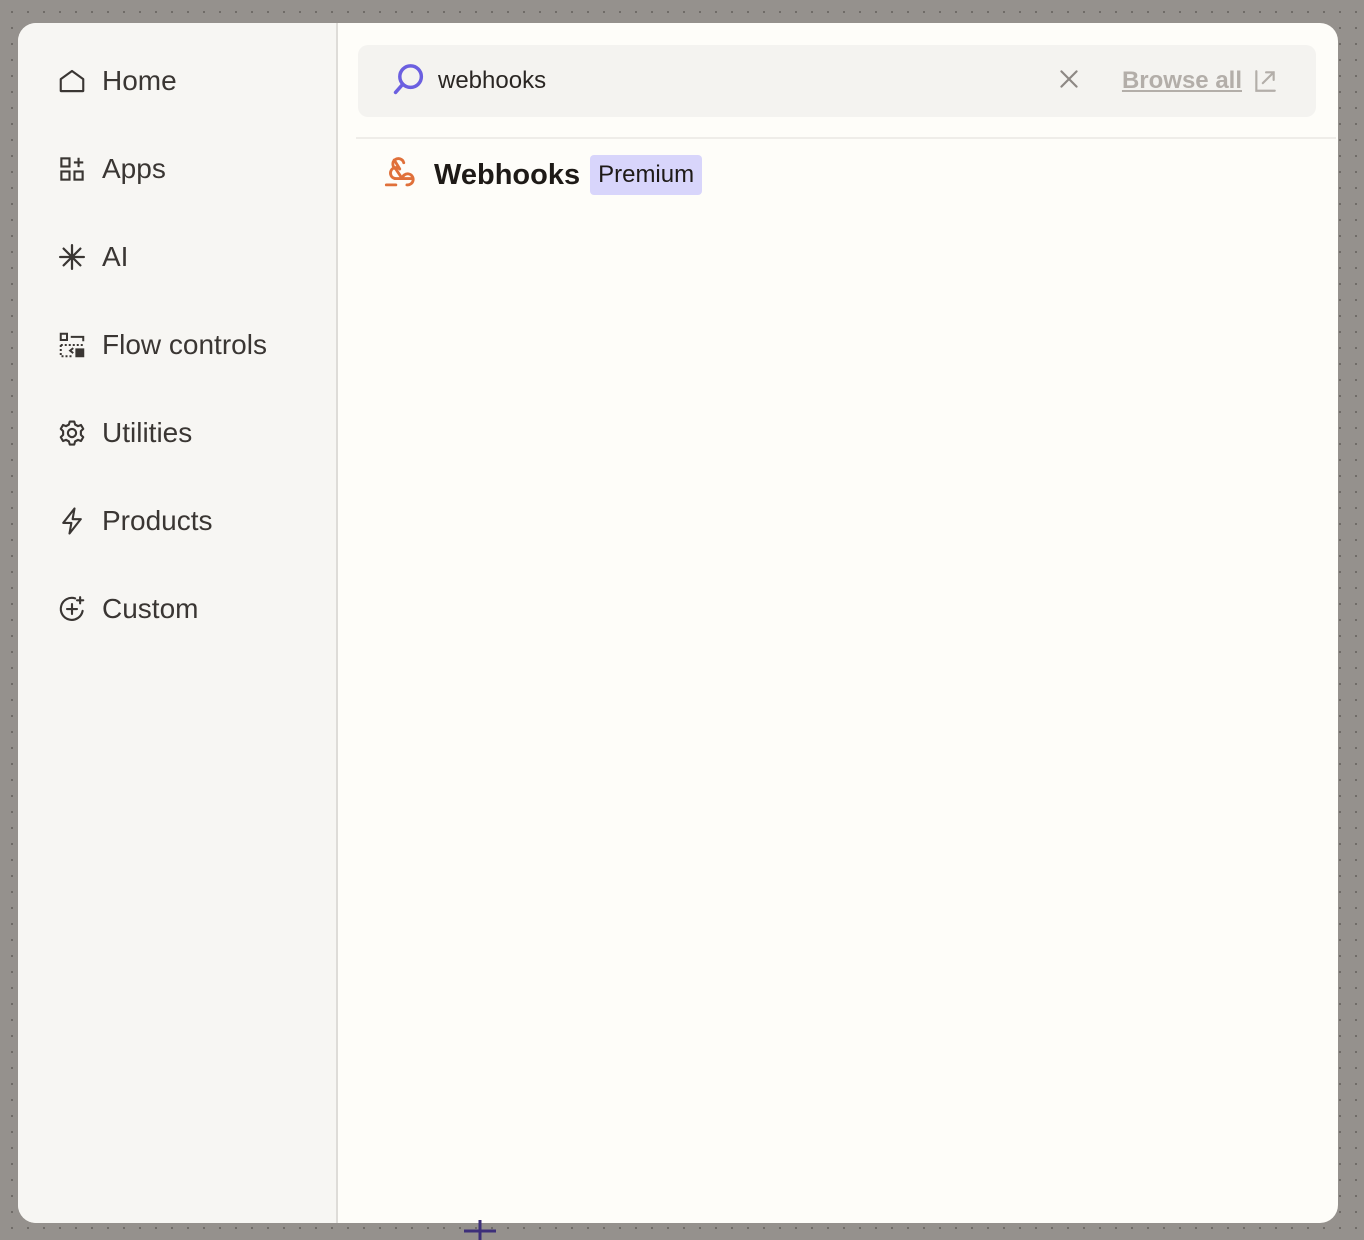  Describe the element at coordinates (184, 344) in the screenshot. I see `sidebar-item-label: Flow controls` at that location.